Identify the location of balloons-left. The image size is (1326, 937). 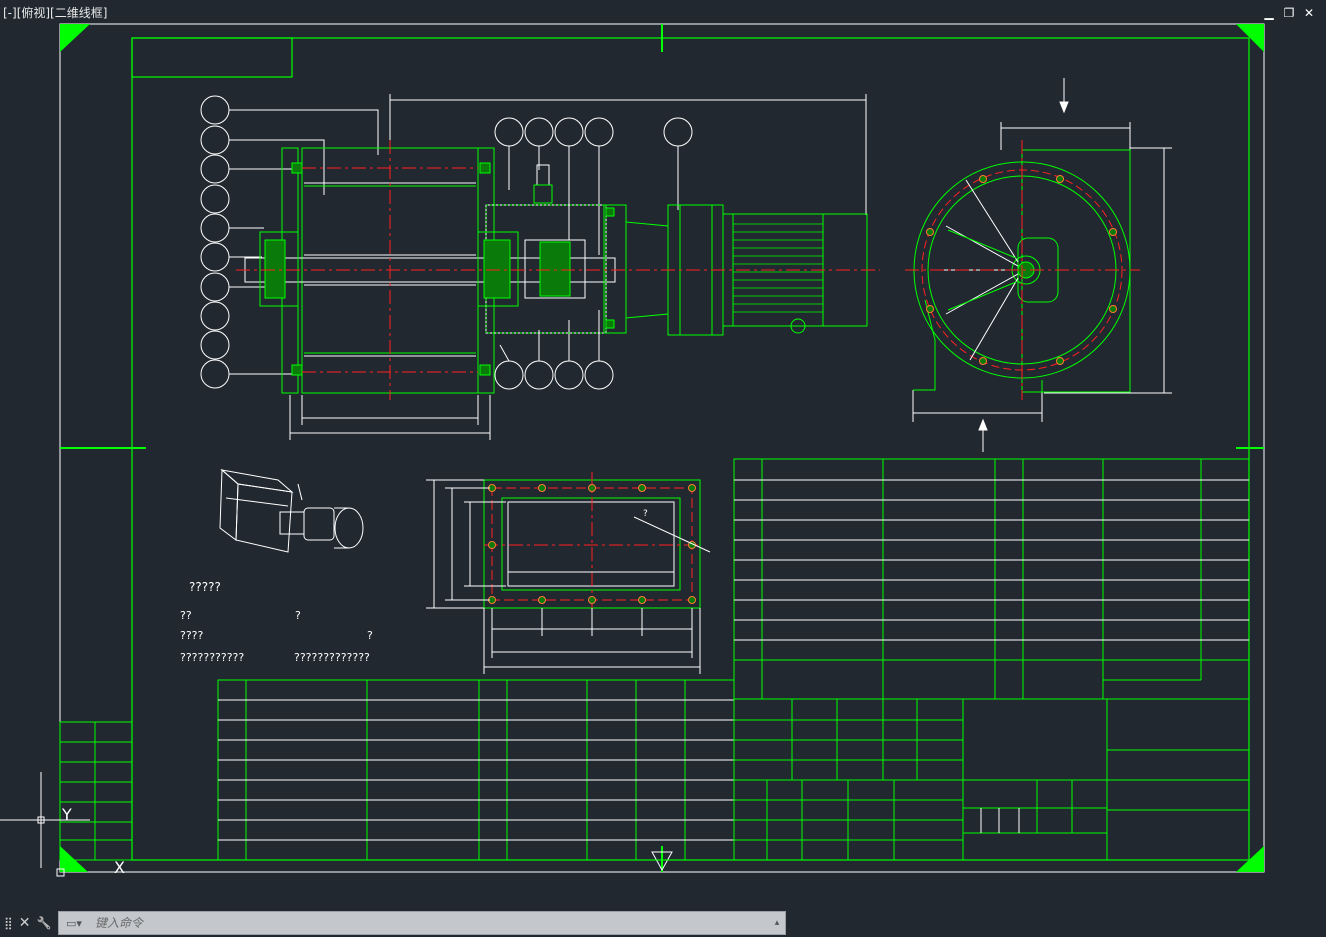
(215, 242).